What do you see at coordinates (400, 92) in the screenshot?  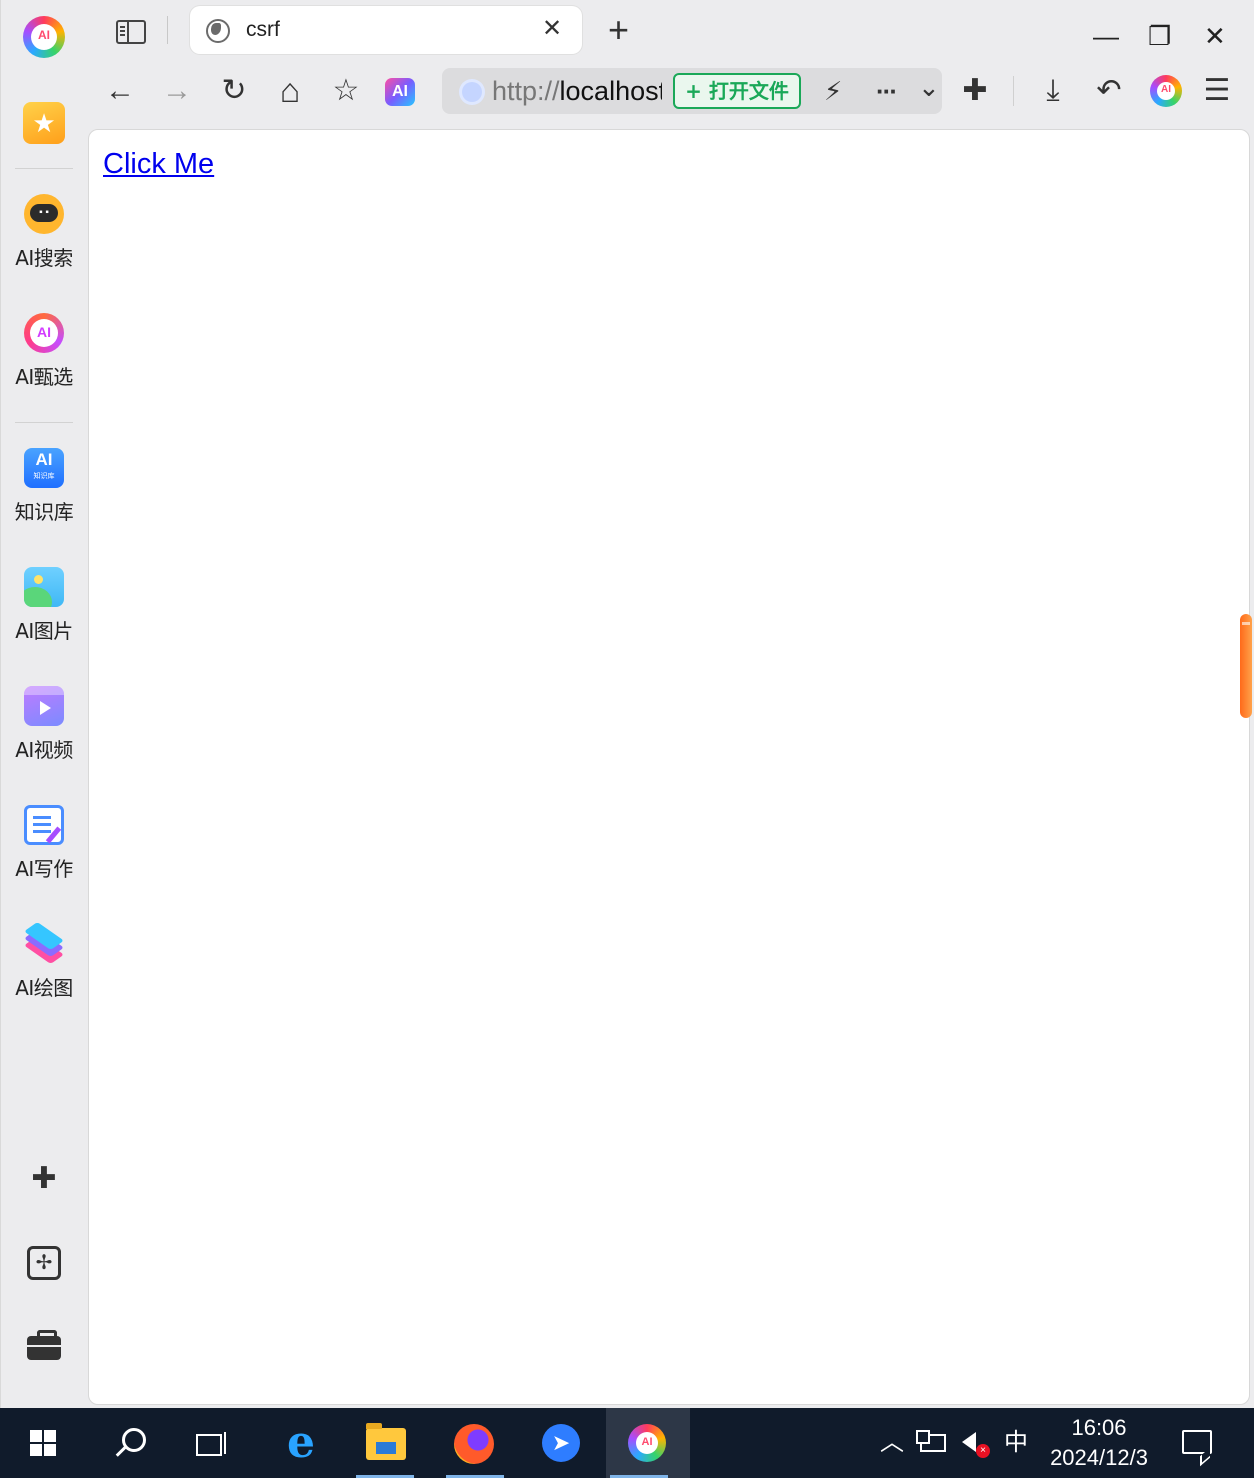 I see `ai-assistant-icon: AI` at bounding box center [400, 92].